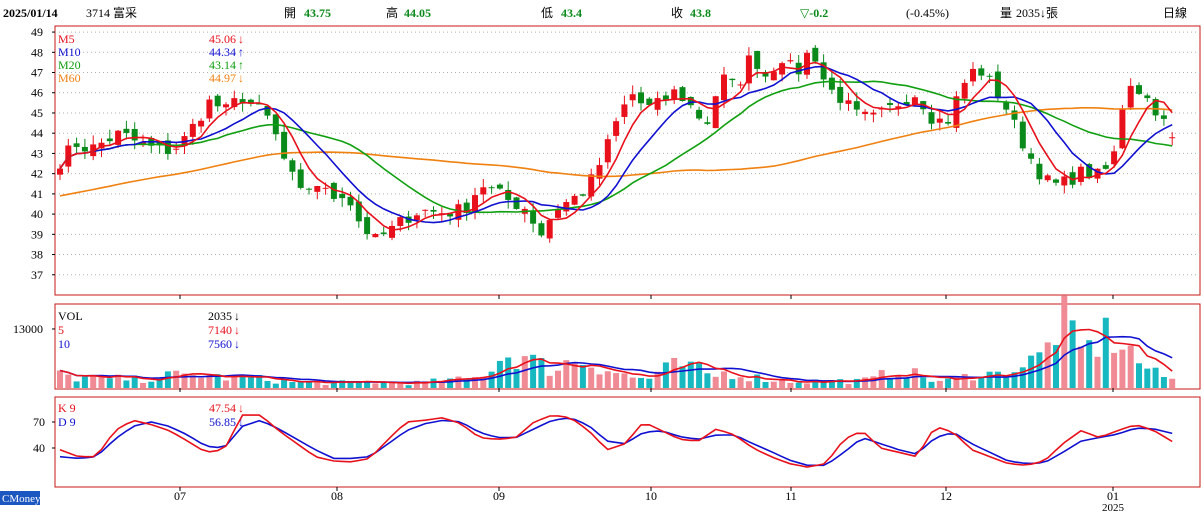  I want to click on header-low: 43.4, so click(571, 13).